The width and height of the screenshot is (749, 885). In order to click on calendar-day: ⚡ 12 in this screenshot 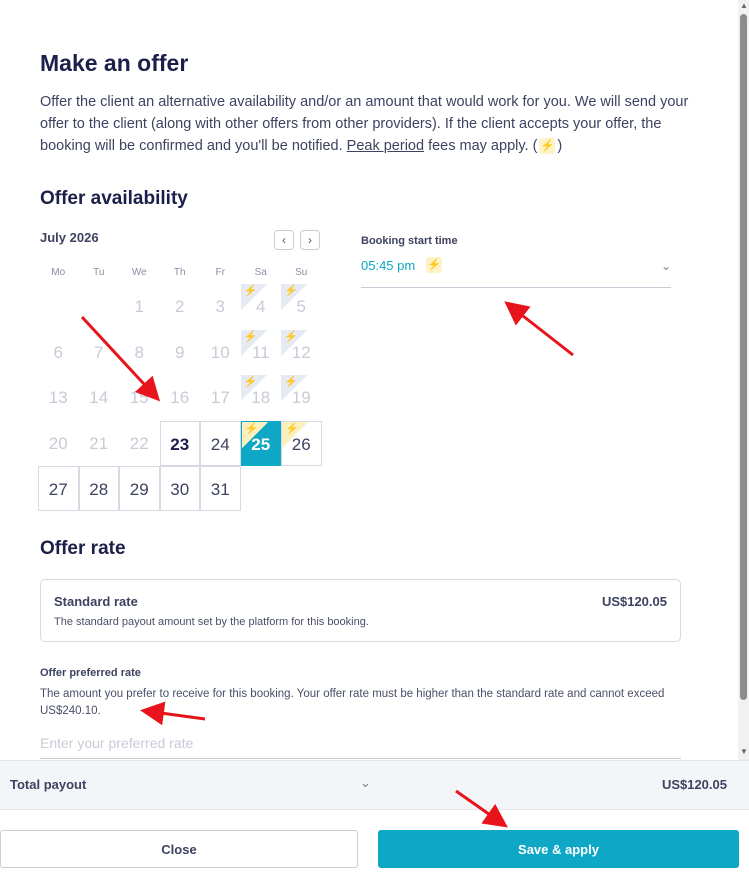, I will do `click(301, 352)`.